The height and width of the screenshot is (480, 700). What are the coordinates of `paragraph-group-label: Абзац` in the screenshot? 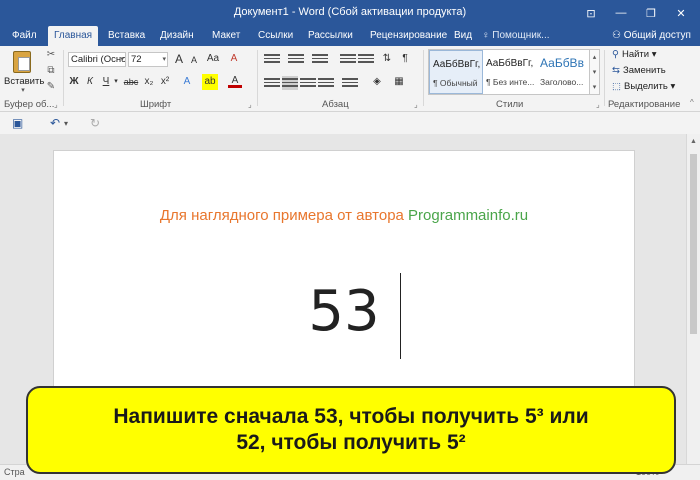 It's located at (335, 104).